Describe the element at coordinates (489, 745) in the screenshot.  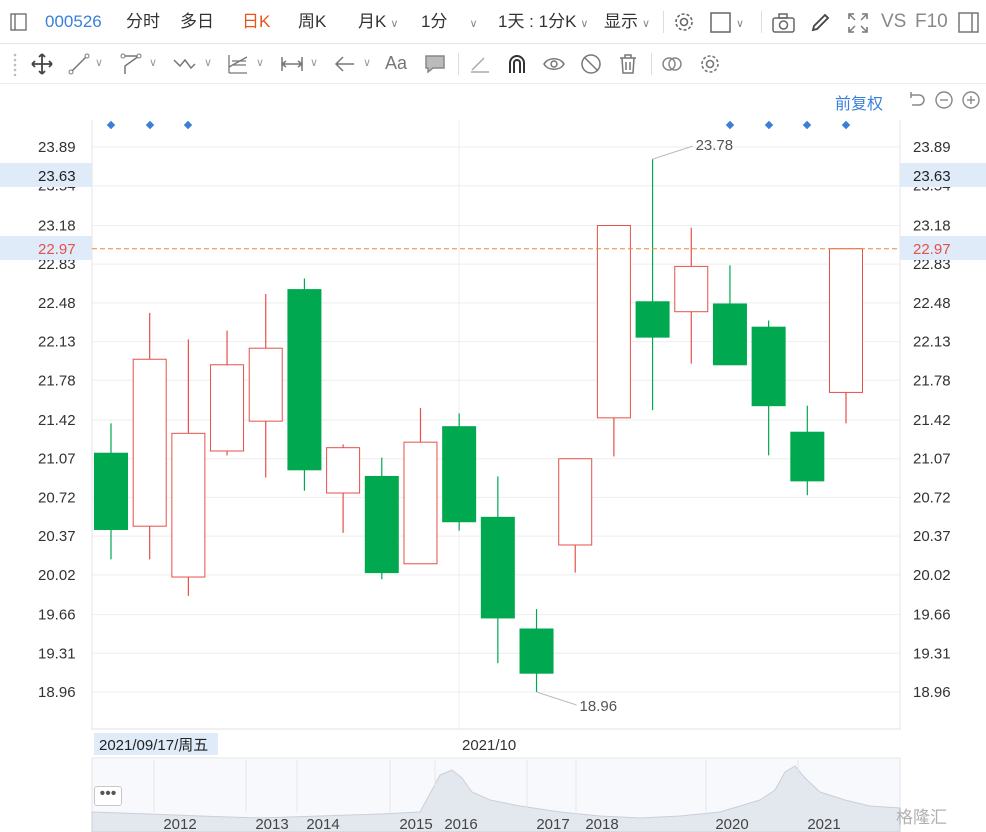
I see `x-axis-month-label: 2021/10` at that location.